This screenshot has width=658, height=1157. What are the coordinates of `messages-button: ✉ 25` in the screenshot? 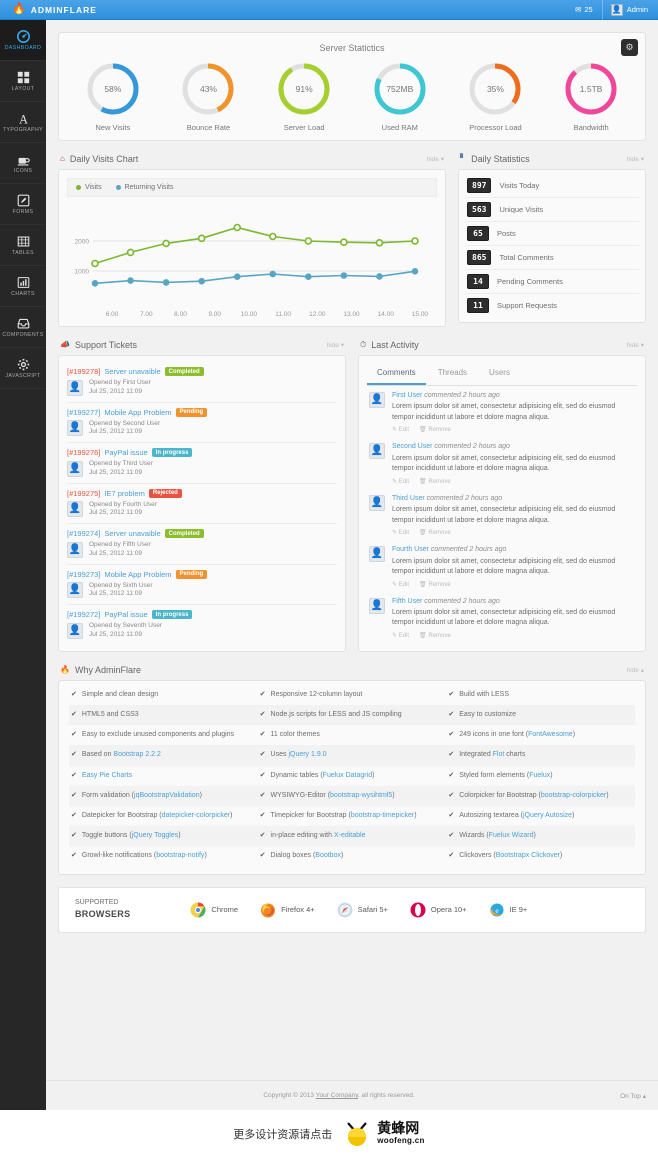 It's located at (584, 10).